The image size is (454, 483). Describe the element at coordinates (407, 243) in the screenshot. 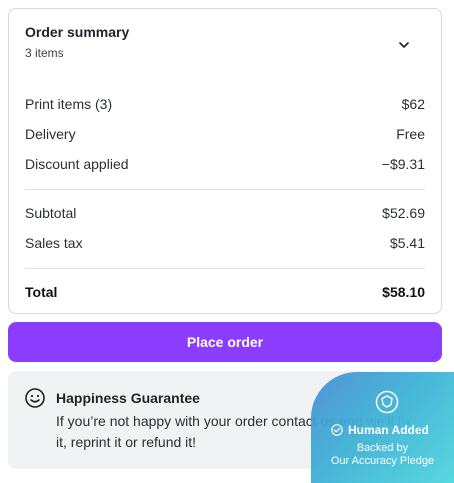

I see `row-value: $5.41` at that location.